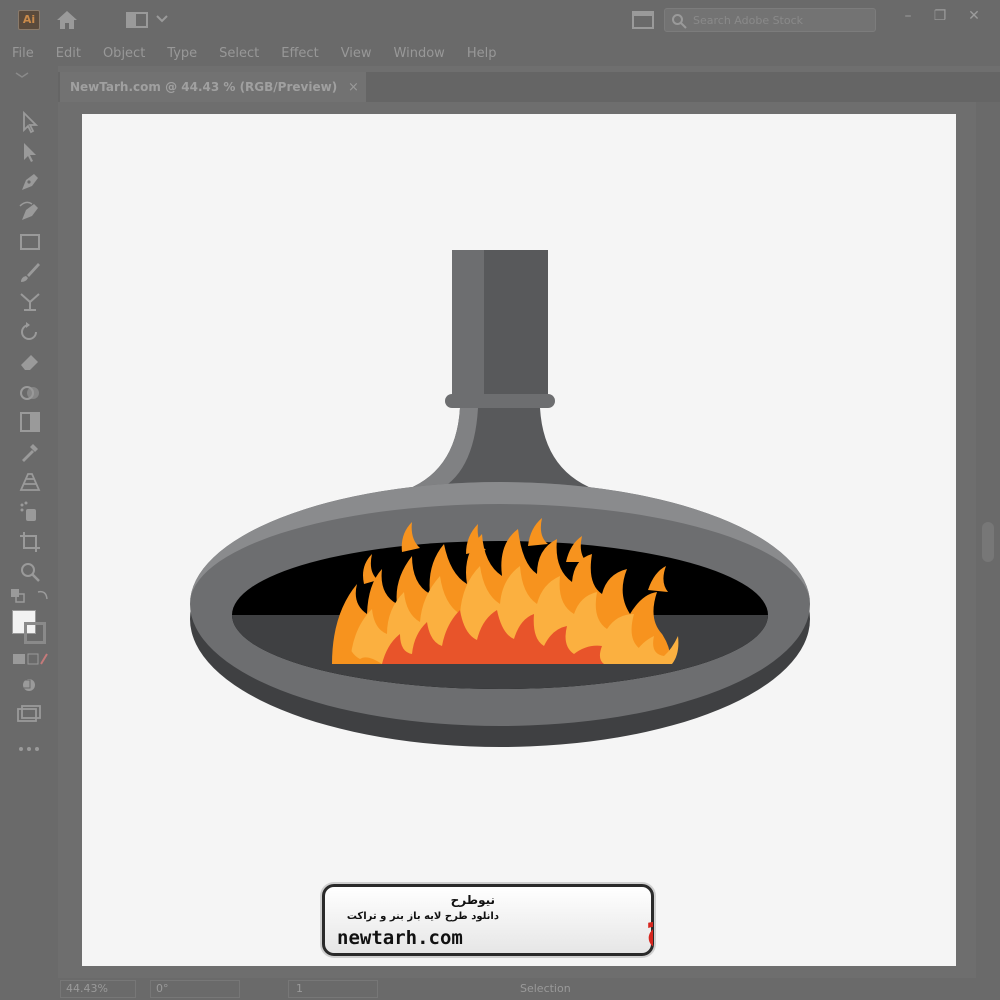  What do you see at coordinates (18, 596) in the screenshot?
I see `default-colors-icon` at bounding box center [18, 596].